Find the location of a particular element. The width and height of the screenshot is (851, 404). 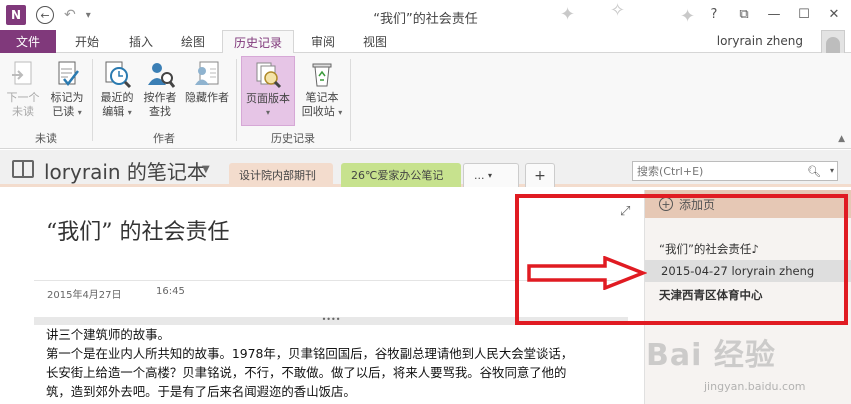

search-icon: 🔍︎ is located at coordinates (814, 171).